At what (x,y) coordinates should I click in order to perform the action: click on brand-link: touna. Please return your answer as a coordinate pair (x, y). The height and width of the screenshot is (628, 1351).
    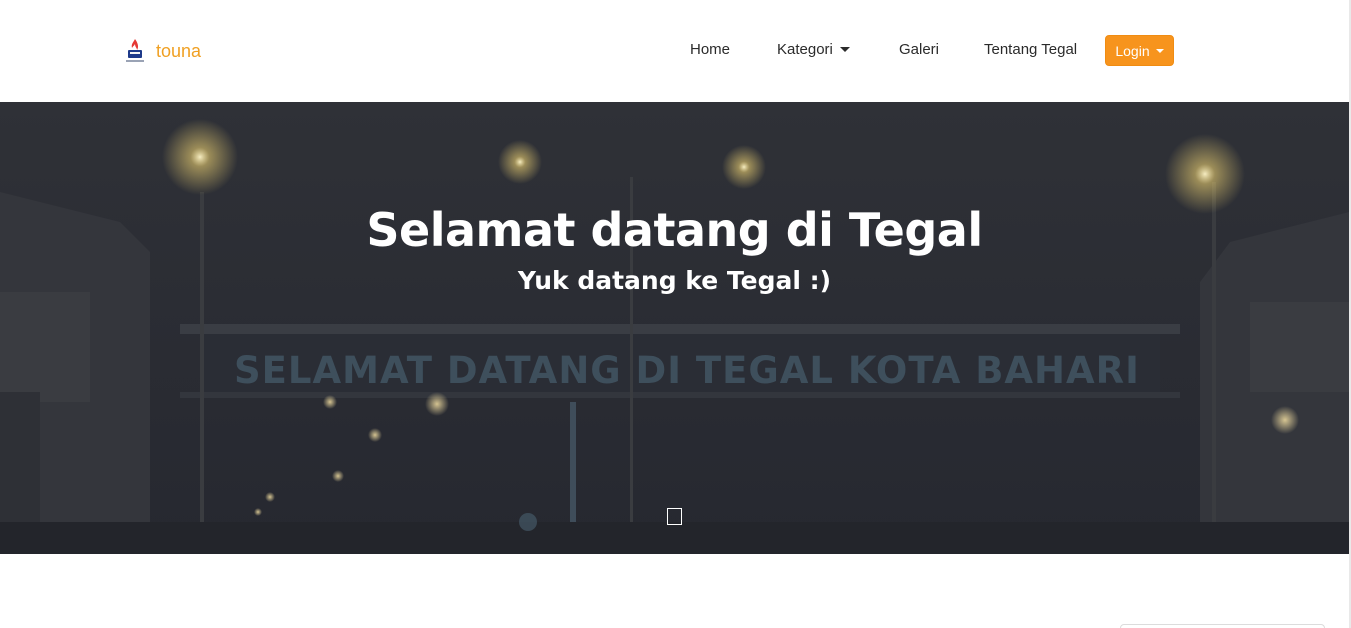
    Looking at the image, I should click on (160, 51).